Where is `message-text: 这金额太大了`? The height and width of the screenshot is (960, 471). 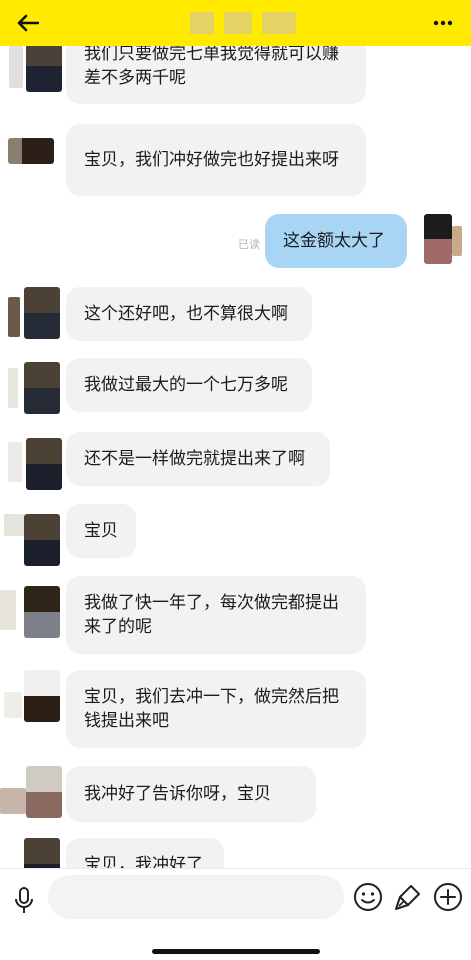
message-text: 这金额太大了 is located at coordinates (334, 241).